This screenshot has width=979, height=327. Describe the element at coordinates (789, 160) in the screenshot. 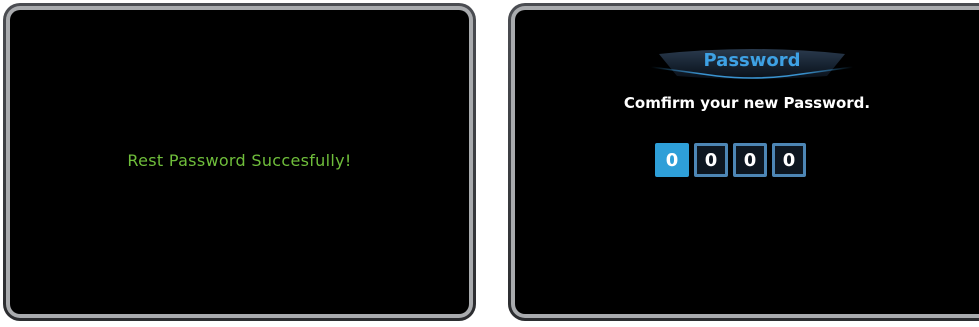

I see `pin-digit-4: 0` at that location.